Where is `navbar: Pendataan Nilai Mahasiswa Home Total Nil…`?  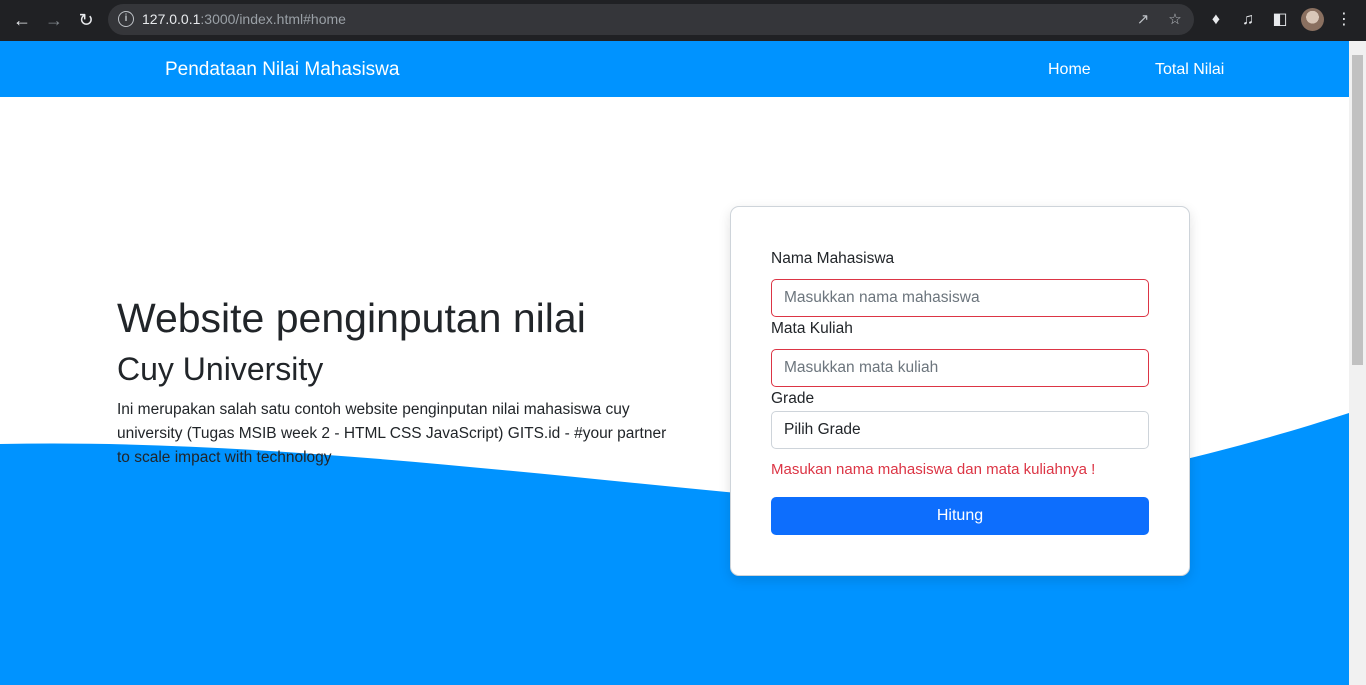
navbar: Pendataan Nilai Mahasiswa Home Total Nil… is located at coordinates (674, 69).